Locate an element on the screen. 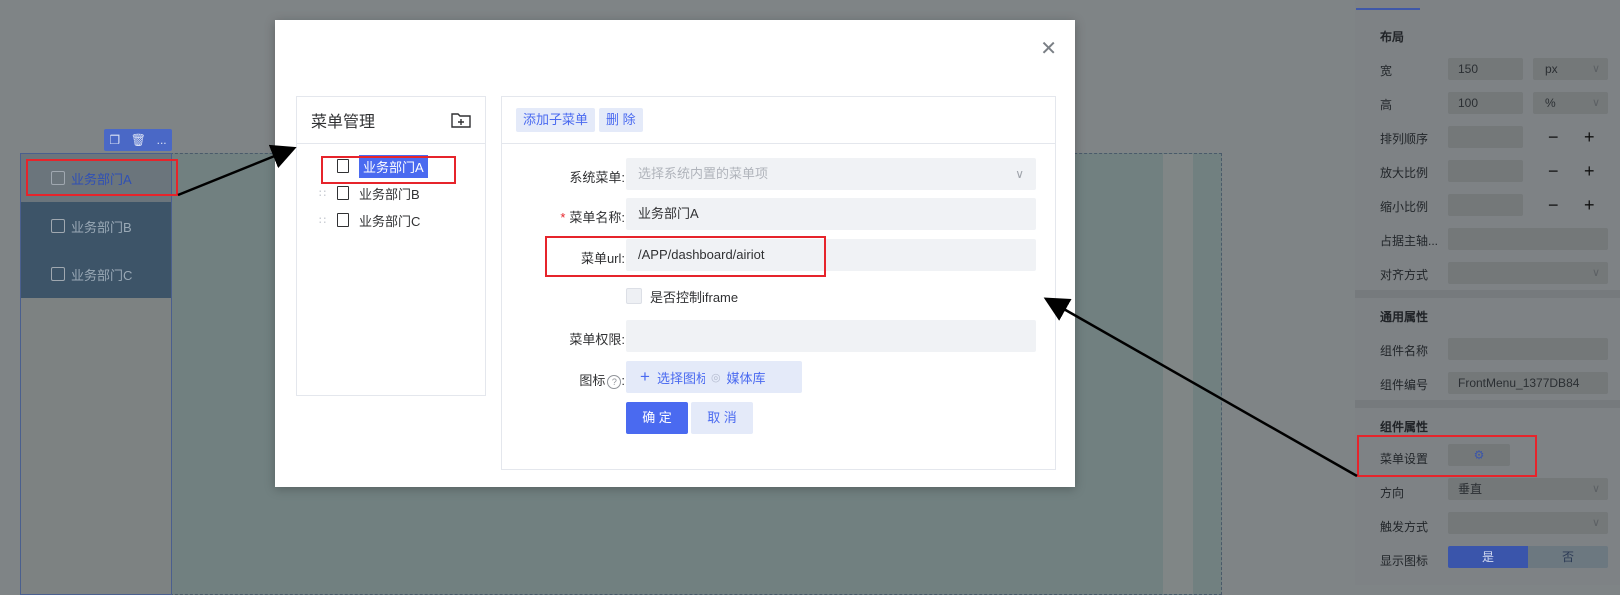 The image size is (1620, 595). annotation-box-canvas-item is located at coordinates (102, 177).